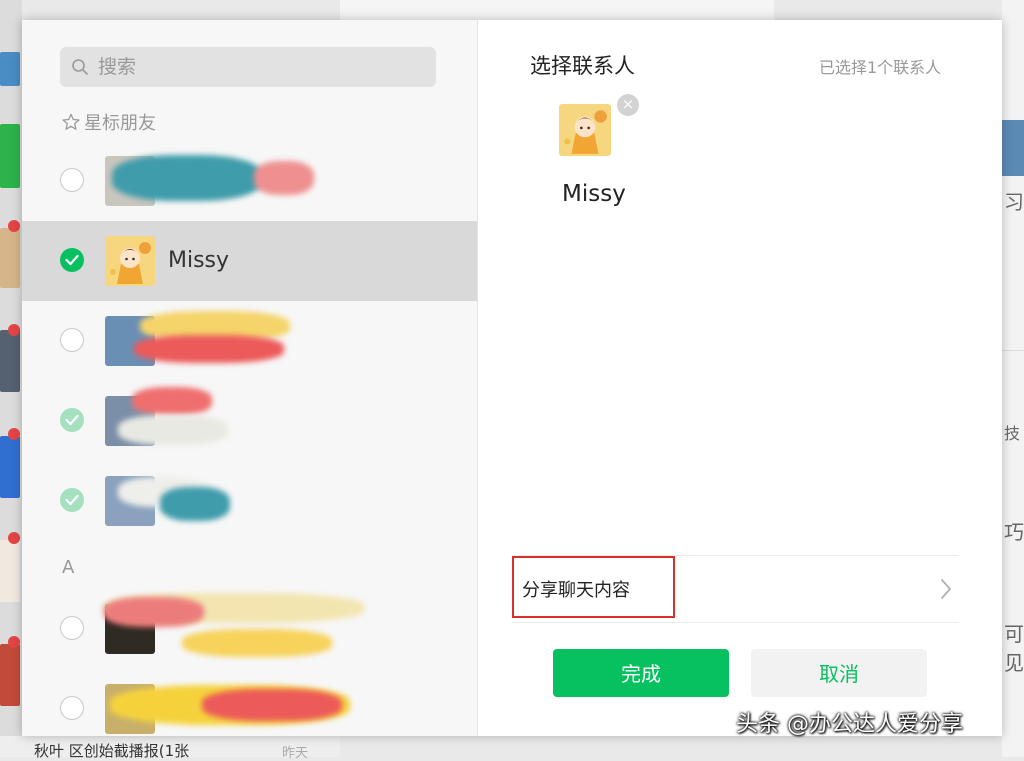 The height and width of the screenshot is (761, 1024). What do you see at coordinates (576, 590) in the screenshot?
I see `share-chat-content-label: 分享聊天内容` at bounding box center [576, 590].